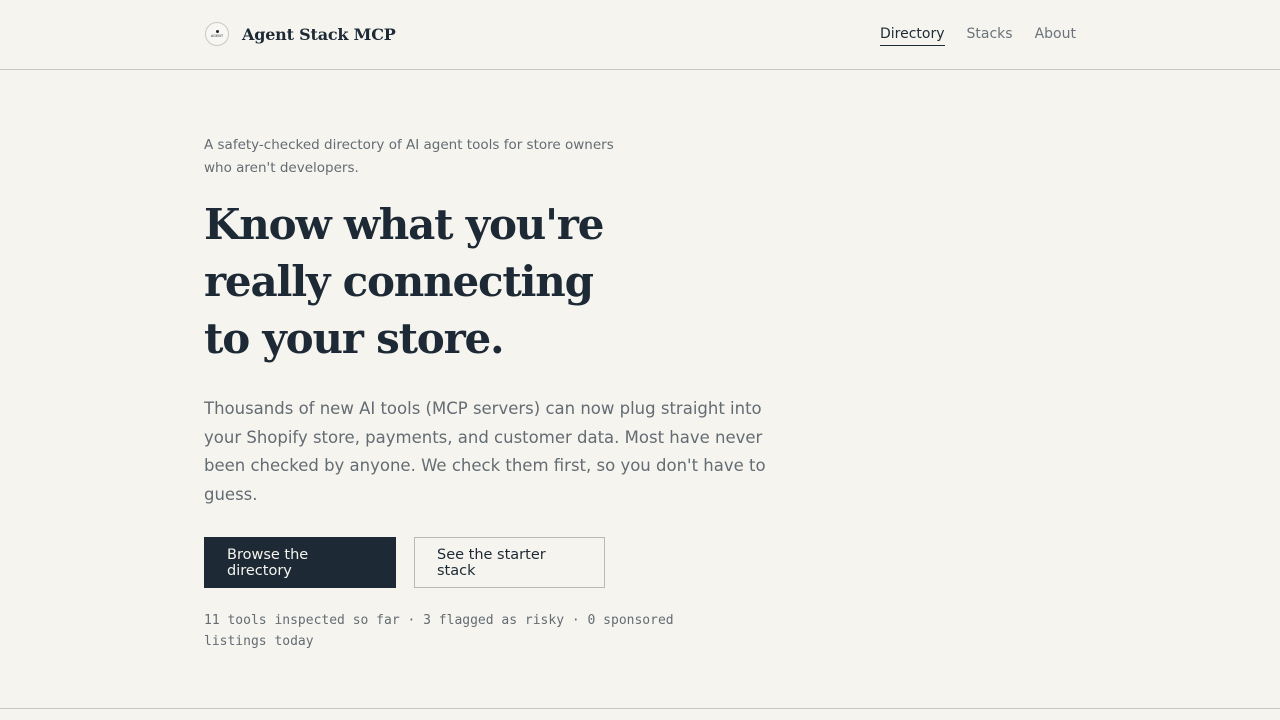 The width and height of the screenshot is (1280, 720). I want to click on logo-icon: AGENT, so click(217, 34).